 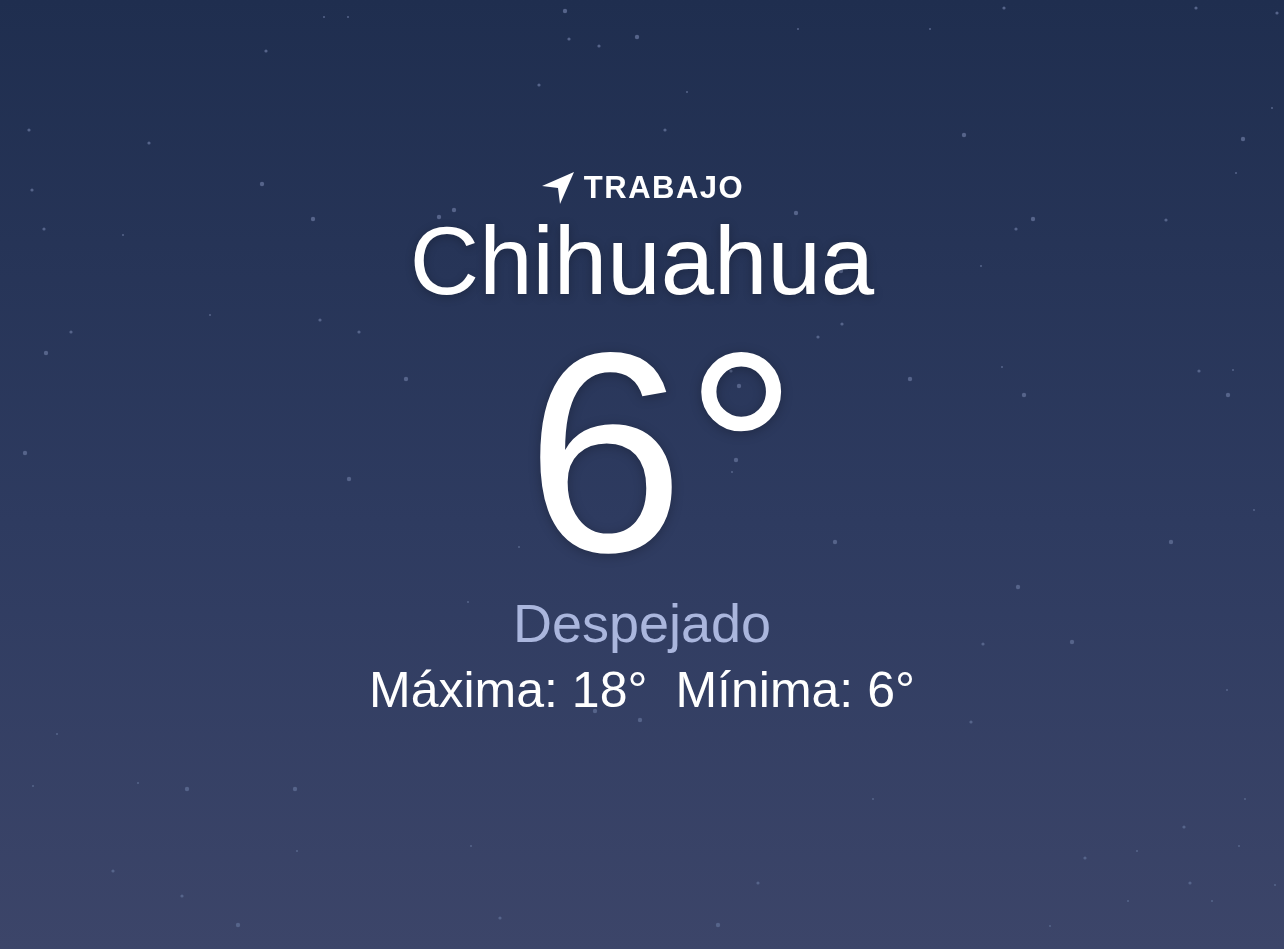 What do you see at coordinates (642, 623) in the screenshot?
I see `weather-condition: Despejado` at bounding box center [642, 623].